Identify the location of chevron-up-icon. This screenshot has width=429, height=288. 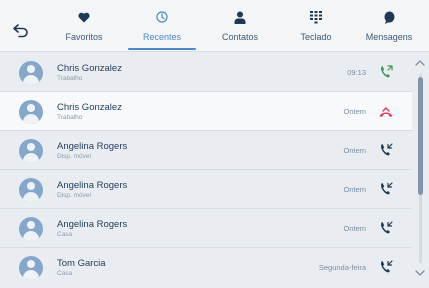
(420, 63).